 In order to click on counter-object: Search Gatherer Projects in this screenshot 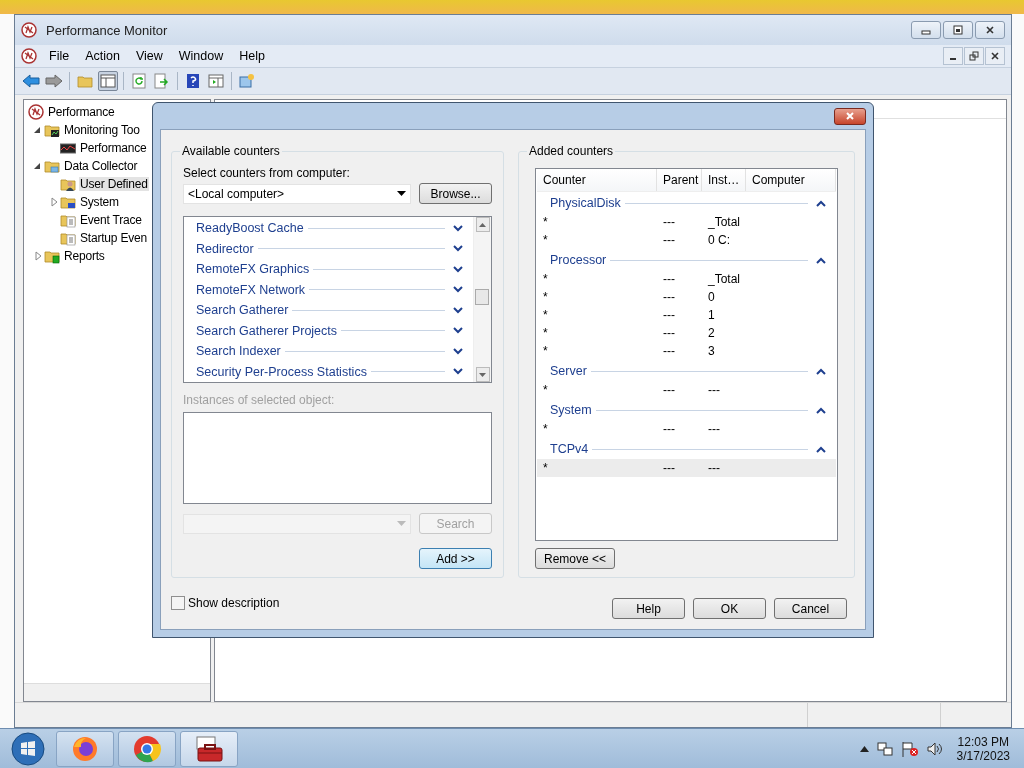, I will do `click(267, 330)`.